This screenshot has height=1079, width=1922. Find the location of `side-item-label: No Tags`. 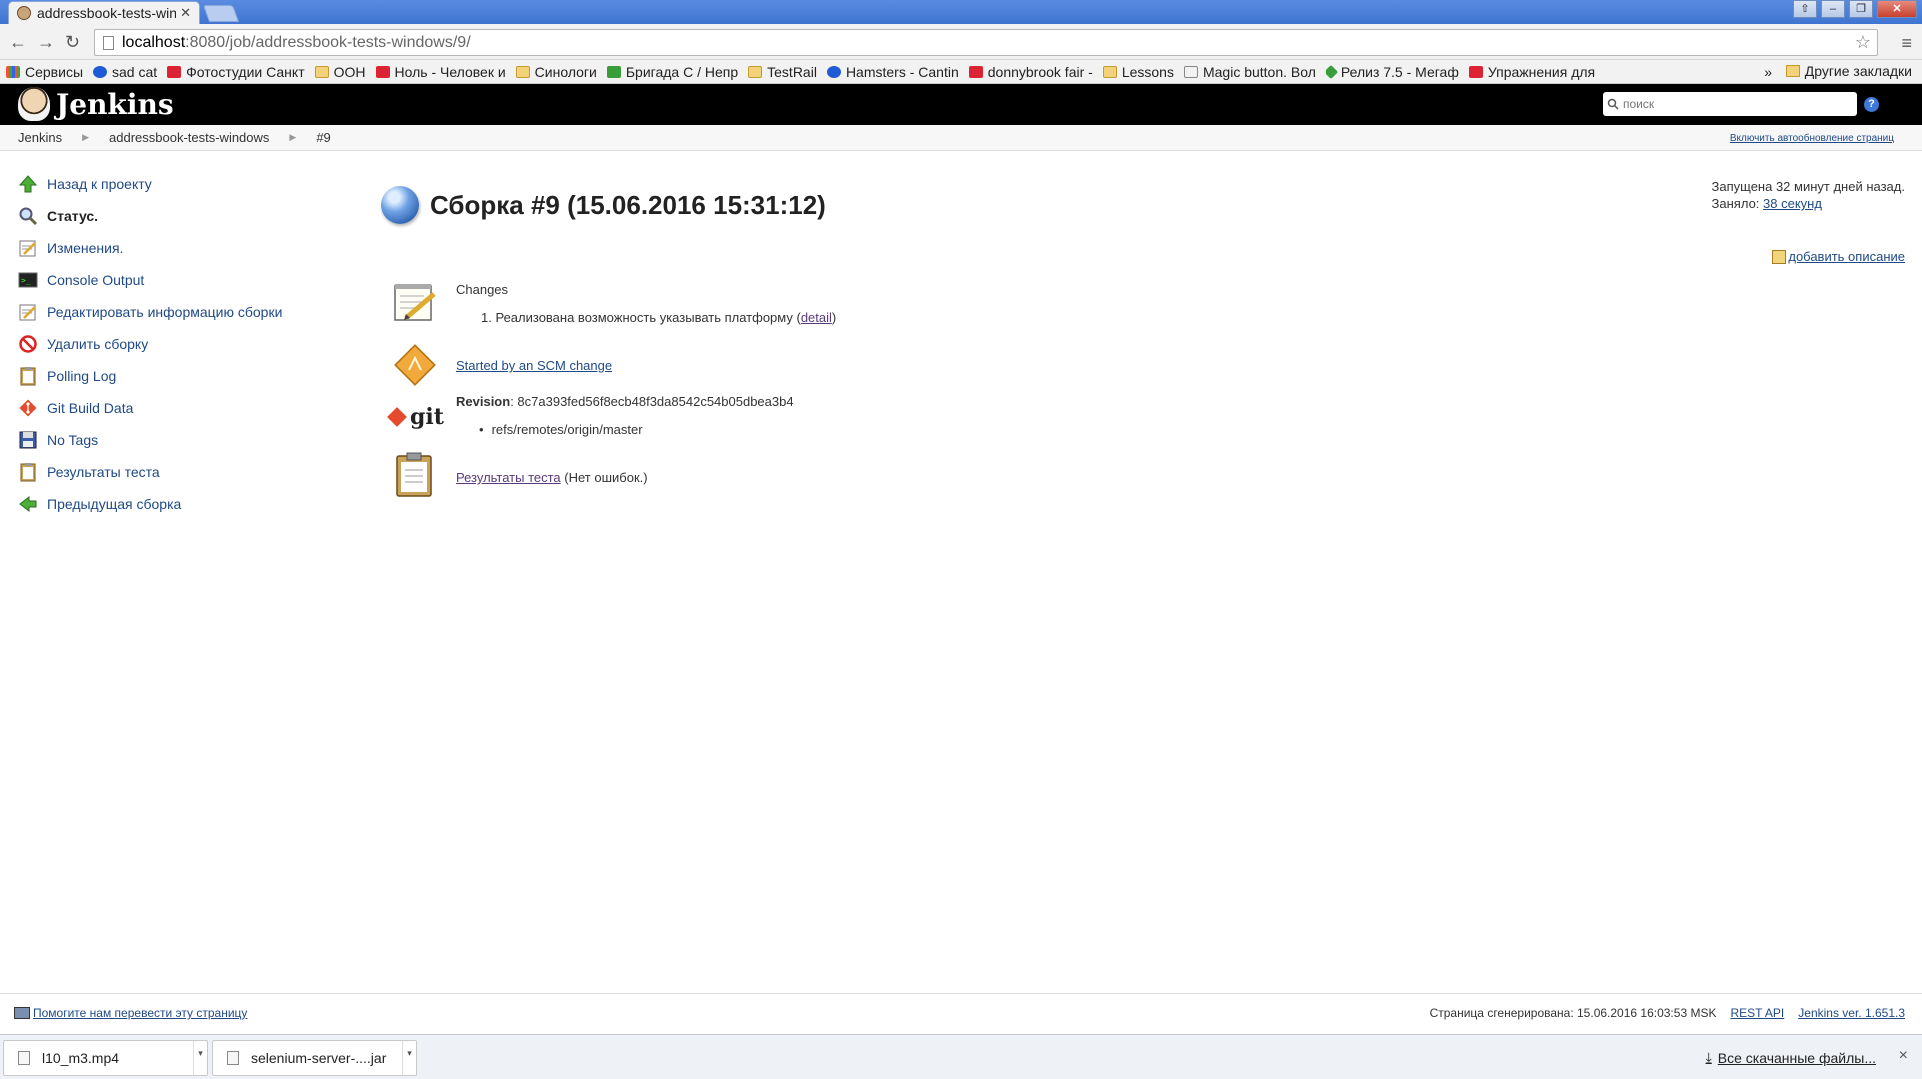

side-item-label: No Tags is located at coordinates (73, 440).